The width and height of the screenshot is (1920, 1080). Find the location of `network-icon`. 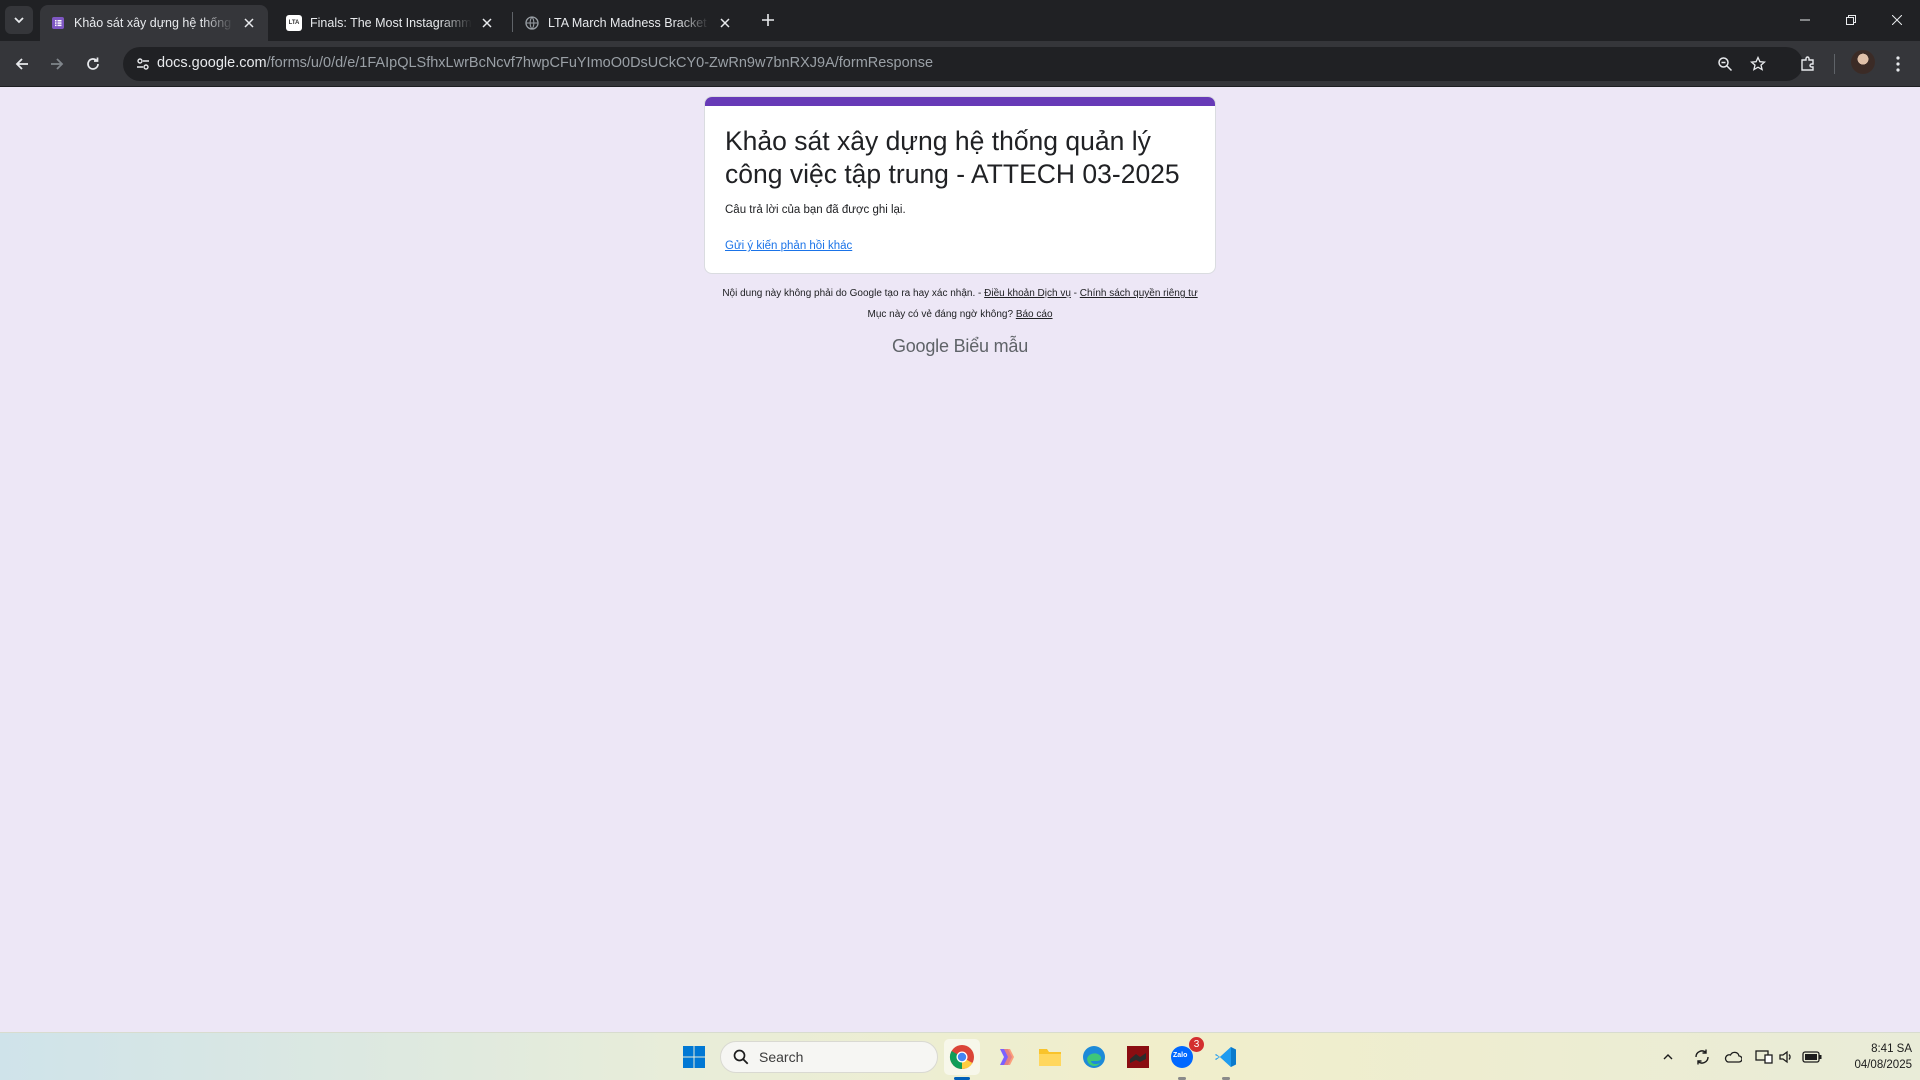

network-icon is located at coordinates (1764, 1057).